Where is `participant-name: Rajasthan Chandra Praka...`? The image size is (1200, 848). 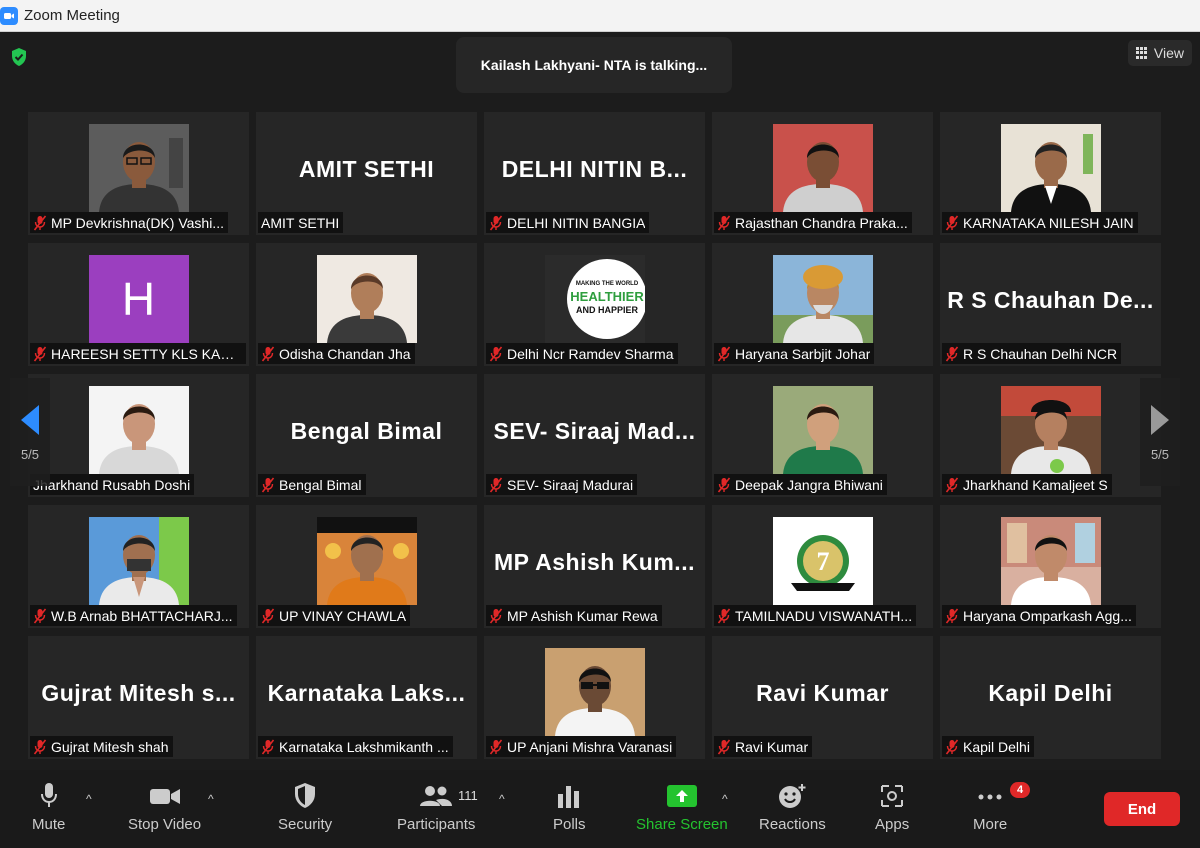
participant-name: Rajasthan Chandra Praka... is located at coordinates (821, 222).